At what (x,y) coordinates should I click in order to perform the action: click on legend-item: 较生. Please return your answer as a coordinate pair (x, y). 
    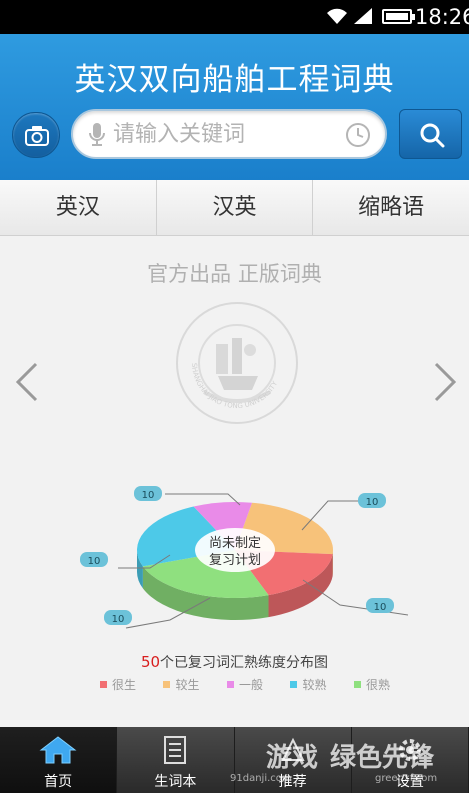
    Looking at the image, I should click on (181, 684).